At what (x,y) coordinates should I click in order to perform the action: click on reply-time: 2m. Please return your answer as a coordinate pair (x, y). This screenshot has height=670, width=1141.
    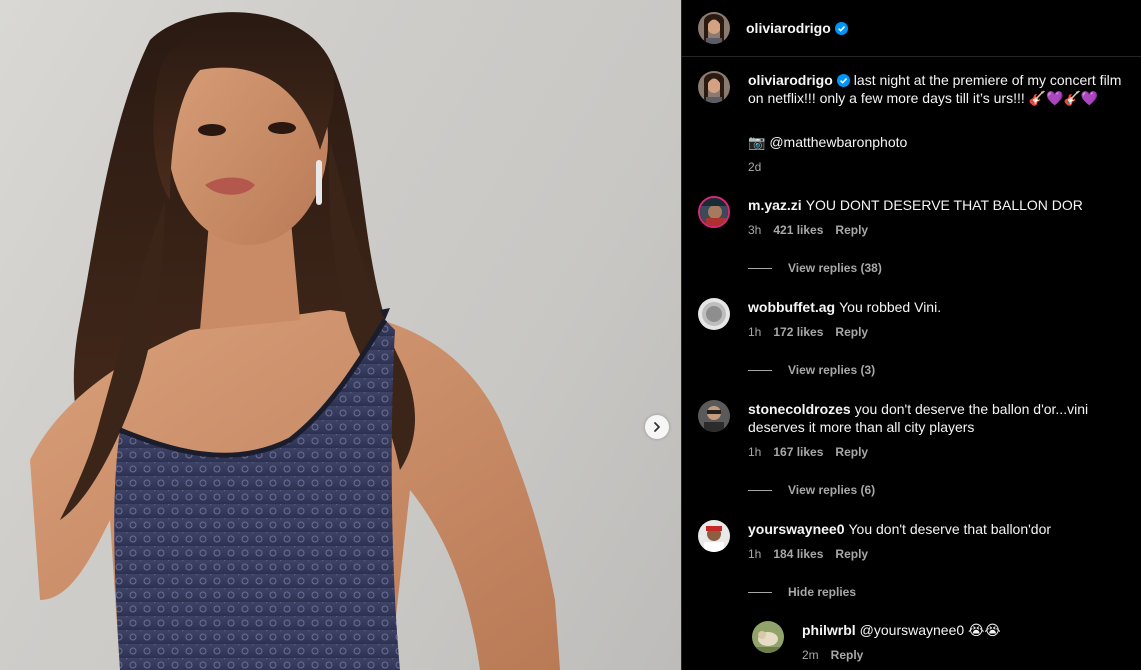
    Looking at the image, I should click on (810, 655).